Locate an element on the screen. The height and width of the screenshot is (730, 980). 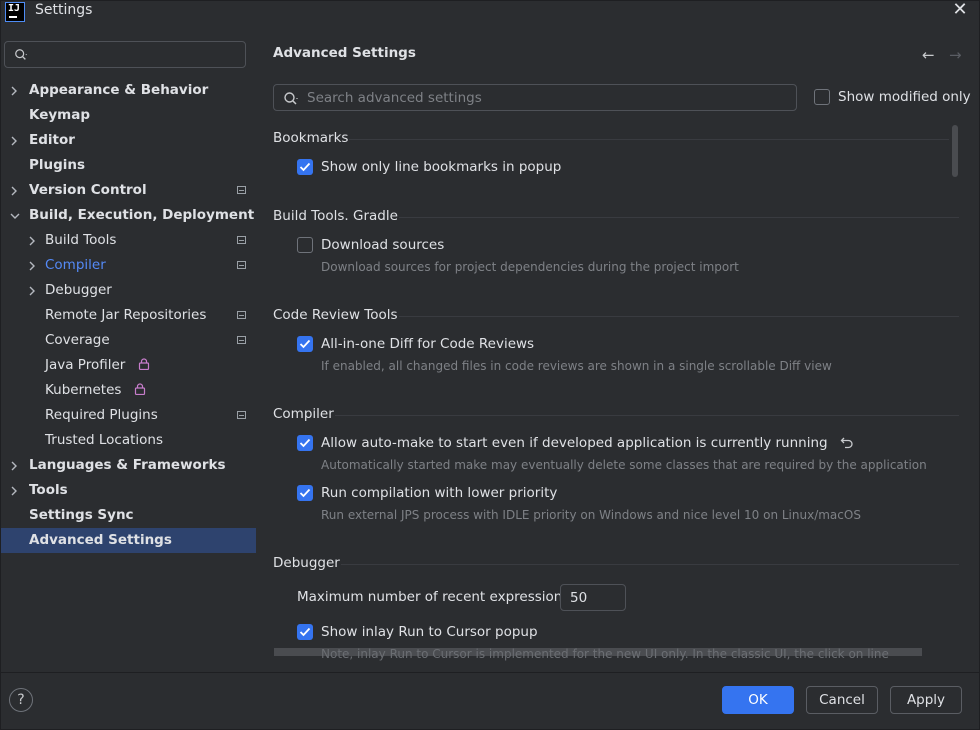
help-button: ? is located at coordinates (21, 700).